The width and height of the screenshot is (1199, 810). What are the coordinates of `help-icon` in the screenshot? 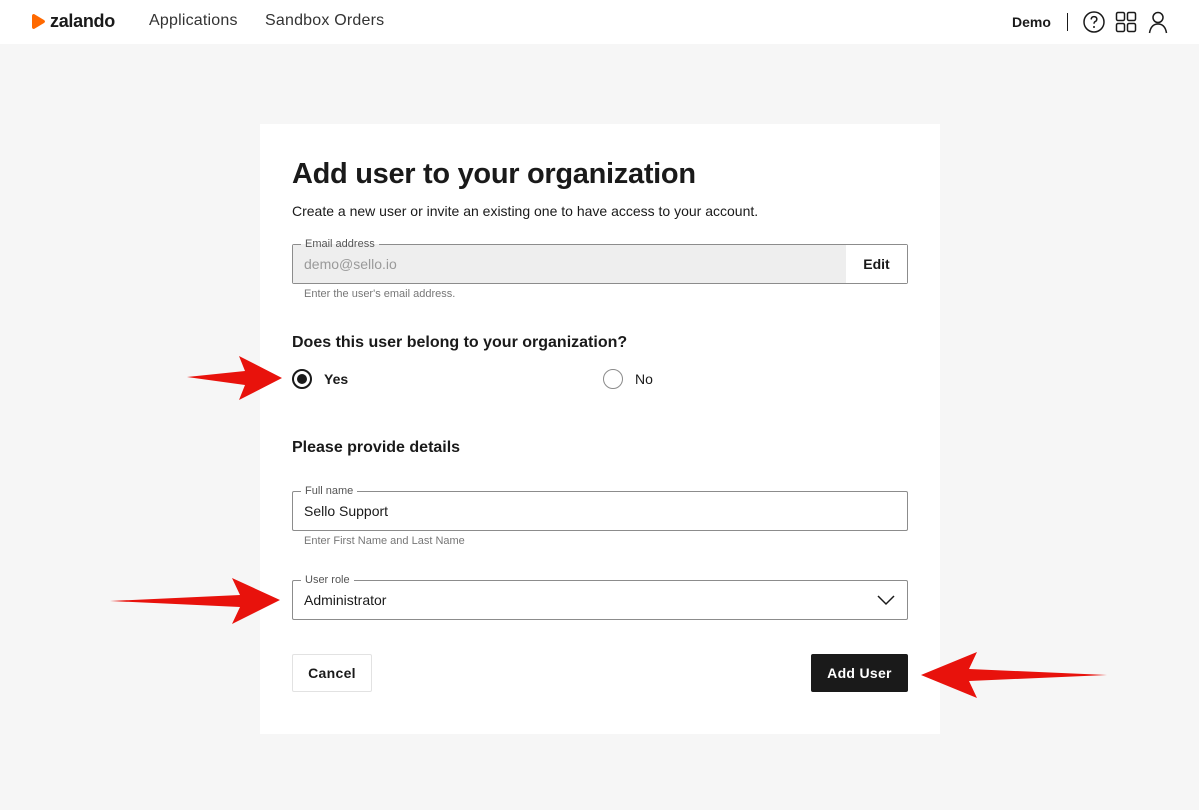 It's located at (1094, 22).